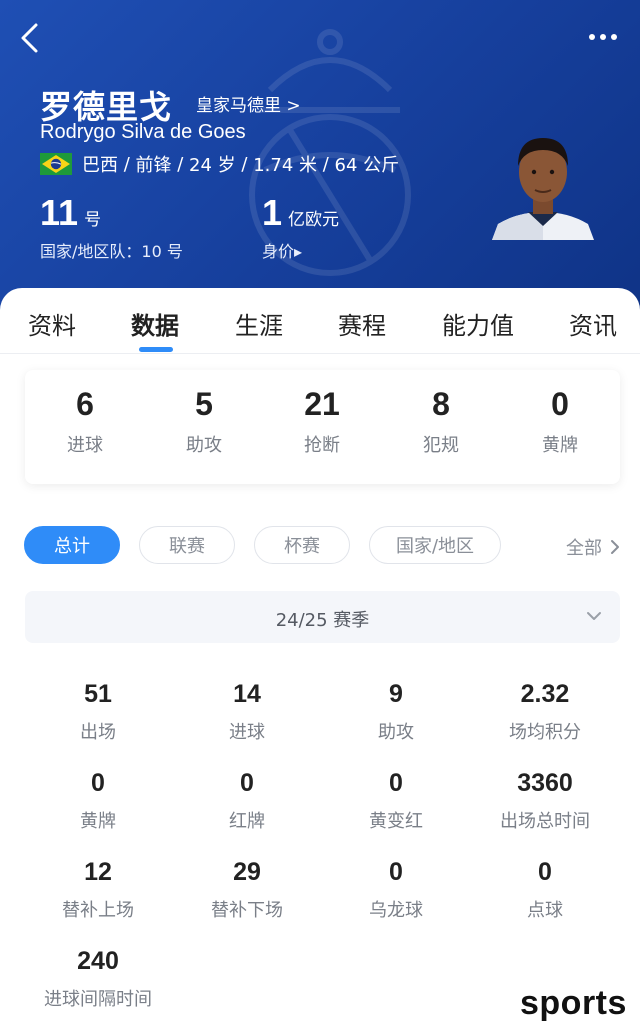 Image resolution: width=640 pixels, height=1036 pixels. I want to click on summary-card: 6 进球 5 助攻 21 抢断 8 犯规 0 黄牌, so click(322, 427).